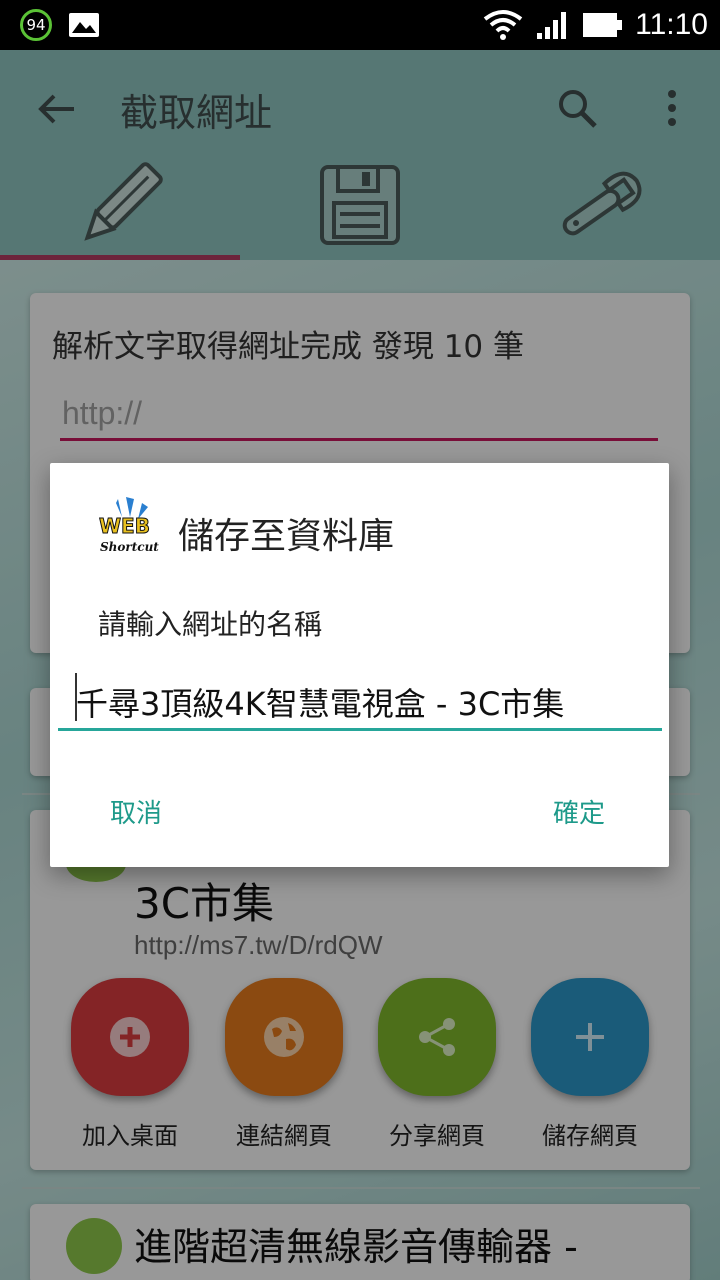 This screenshot has width=720, height=1280. I want to click on wifi-icon, so click(503, 25).